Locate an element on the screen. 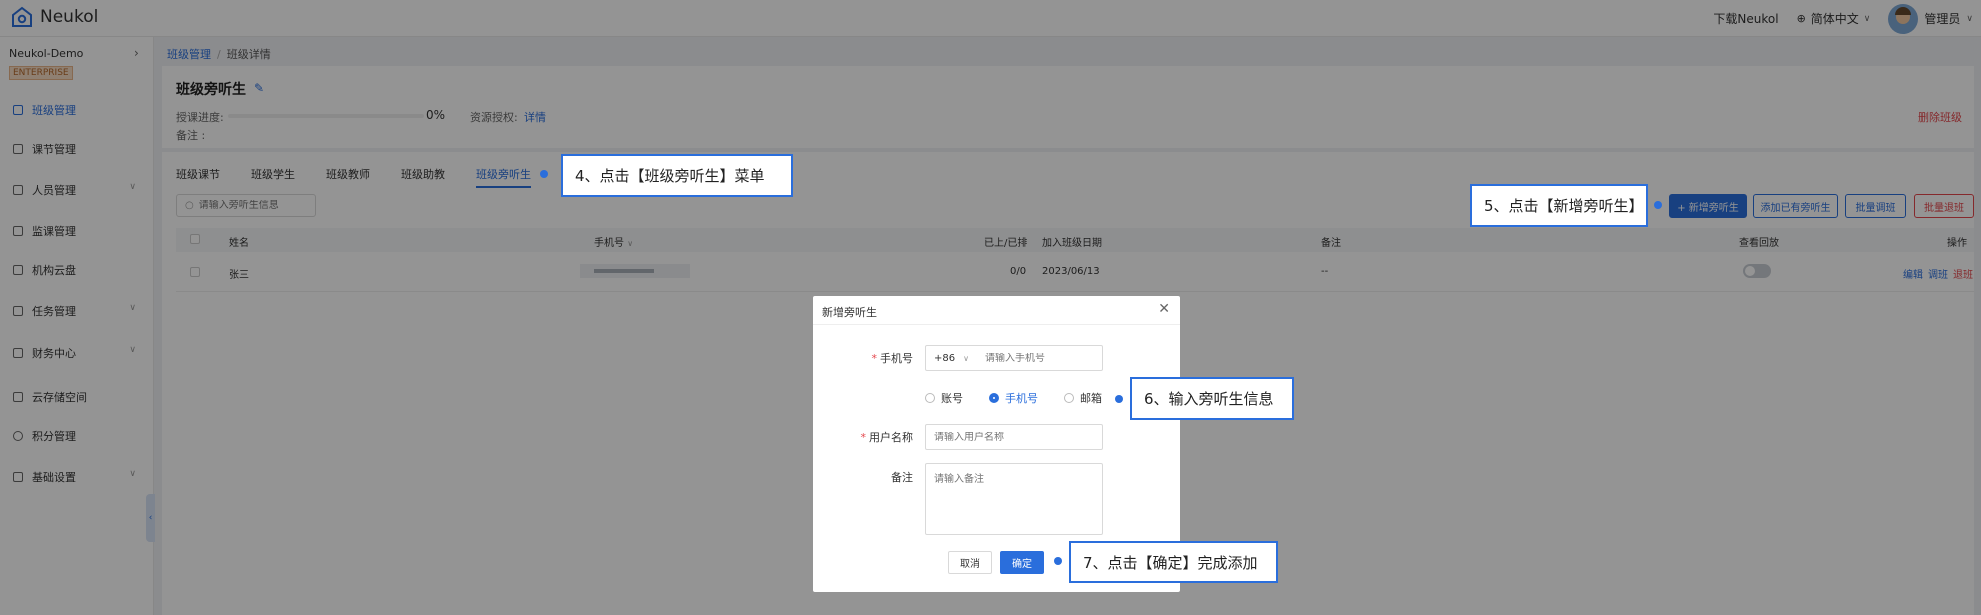  cancel-button: 取消 is located at coordinates (970, 562).